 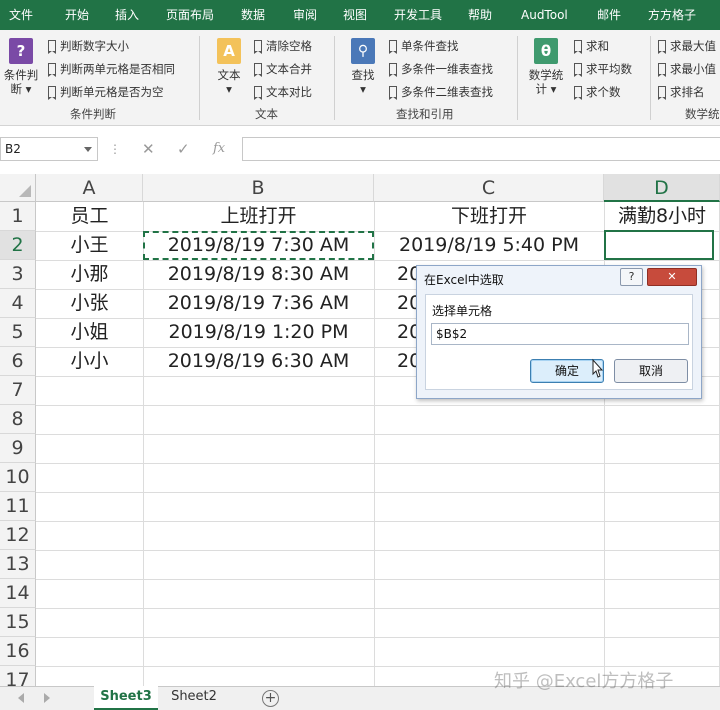 What do you see at coordinates (18, 332) in the screenshot?
I see `row-header: 5` at bounding box center [18, 332].